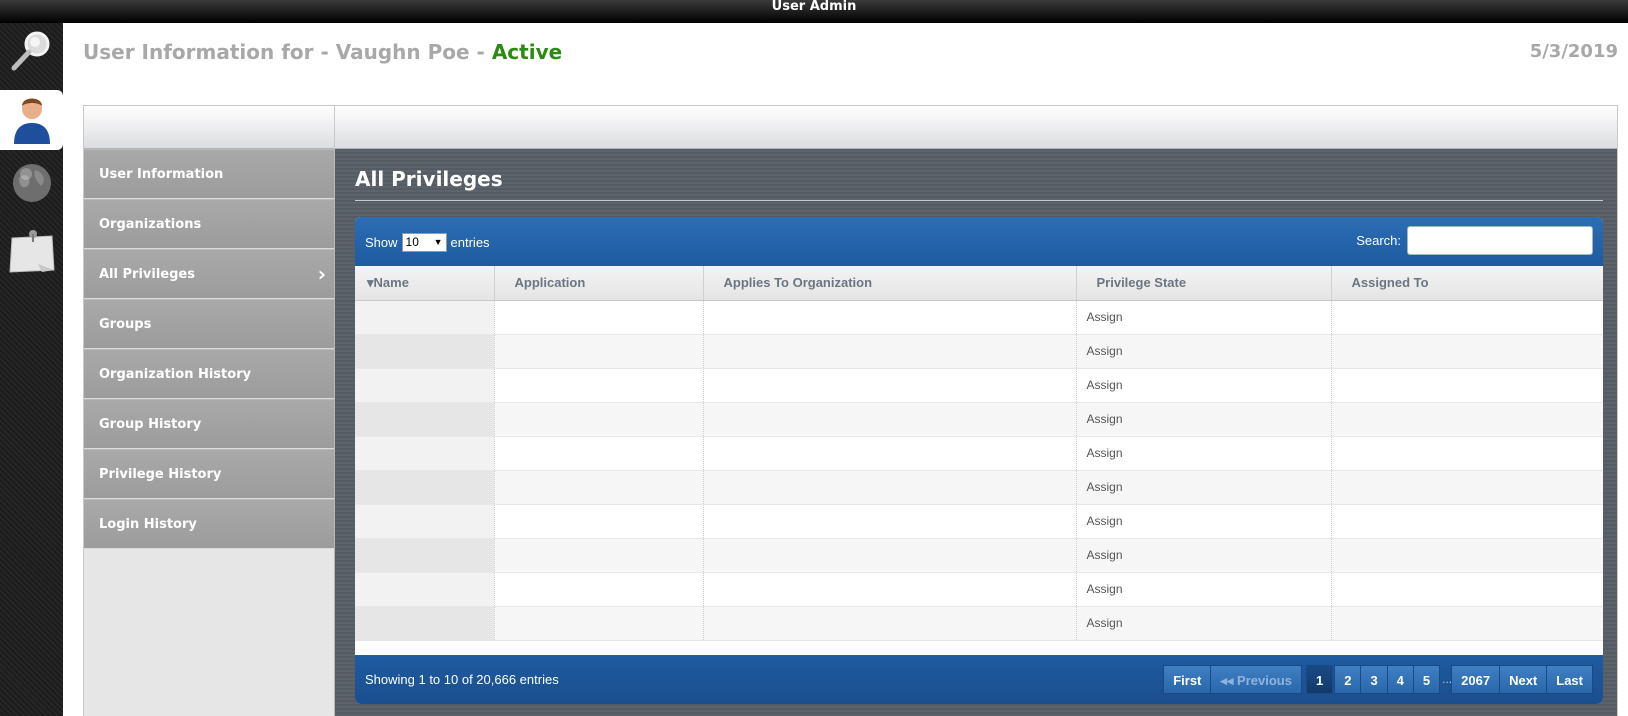 Image resolution: width=1628 pixels, height=716 pixels. Describe the element at coordinates (209, 274) in the screenshot. I see `sidebar-item-all-privileges: All Privileges ›` at that location.